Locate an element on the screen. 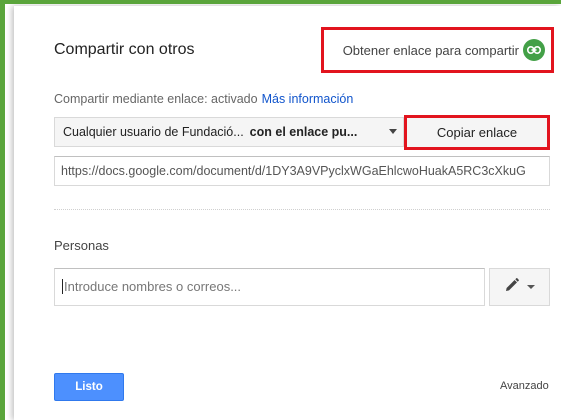 This screenshot has width=561, height=420. link-sharing-status-text: Compartir mediante enlace: activado is located at coordinates (156, 99).